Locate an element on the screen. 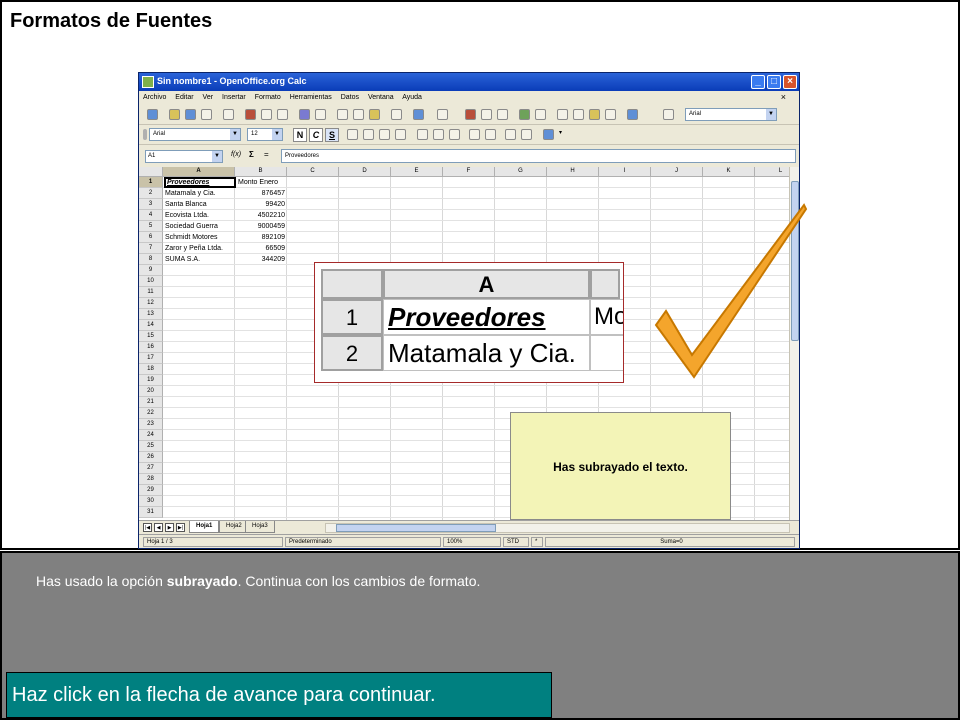 Image resolution: width=960 pixels, height=720 pixels. row-header-30: 30 is located at coordinates (151, 501).